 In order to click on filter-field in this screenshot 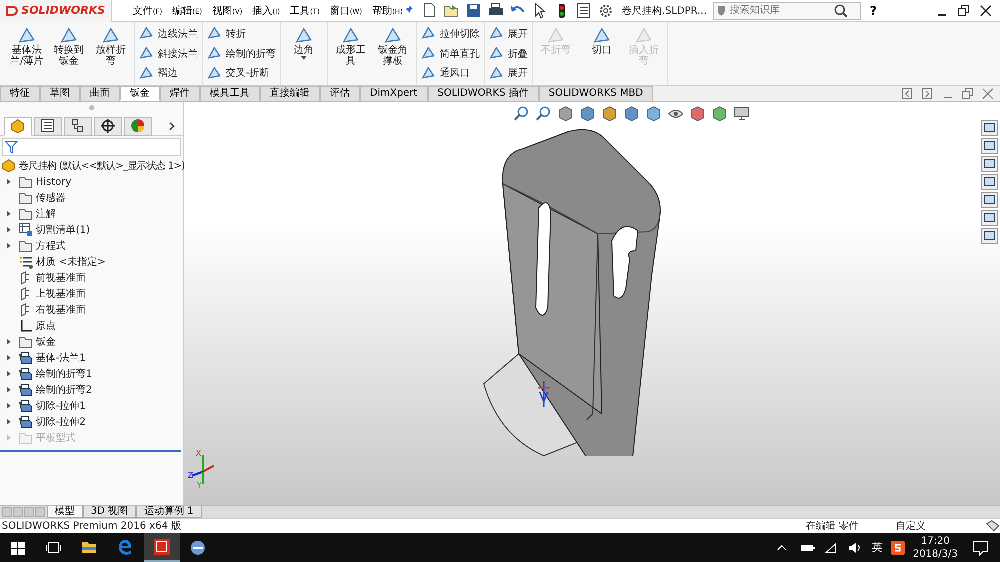, I will do `click(91, 147)`.